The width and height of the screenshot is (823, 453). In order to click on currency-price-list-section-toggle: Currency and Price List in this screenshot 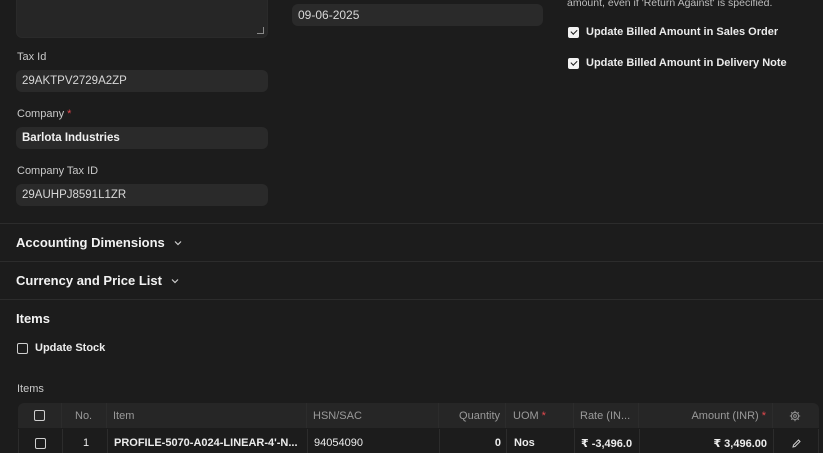, I will do `click(98, 280)`.